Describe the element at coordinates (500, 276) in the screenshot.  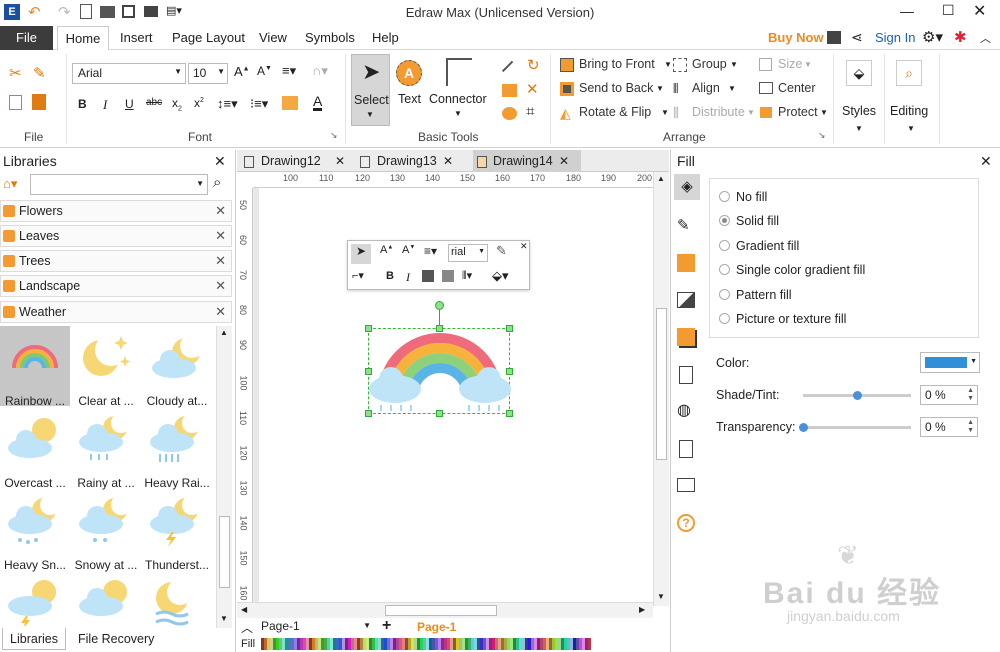
I see `float-style-icon: ⬙▾` at that location.